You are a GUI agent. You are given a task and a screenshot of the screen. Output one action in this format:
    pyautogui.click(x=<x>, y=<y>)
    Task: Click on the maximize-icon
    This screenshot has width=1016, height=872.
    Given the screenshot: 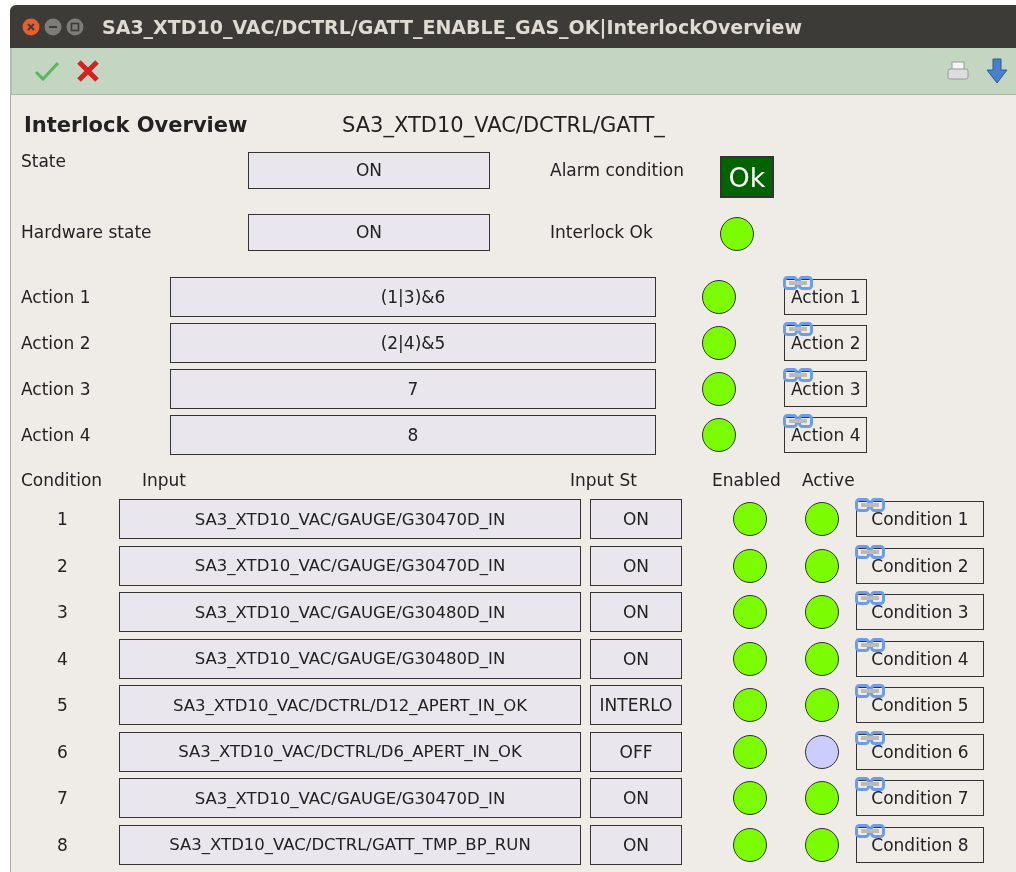 What is the action you would take?
    pyautogui.click(x=75, y=26)
    